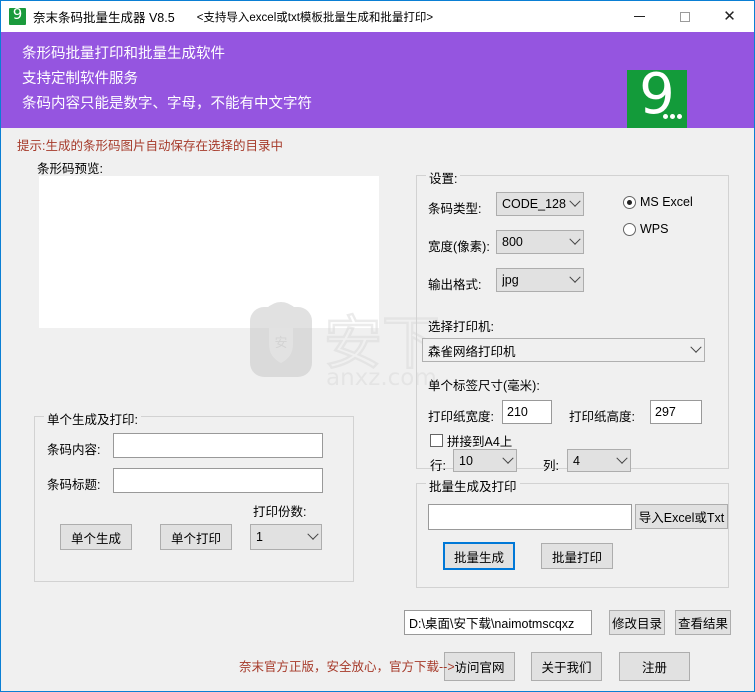 This screenshot has width=755, height=692. I want to click on close-icon: ✕, so click(729, 16).